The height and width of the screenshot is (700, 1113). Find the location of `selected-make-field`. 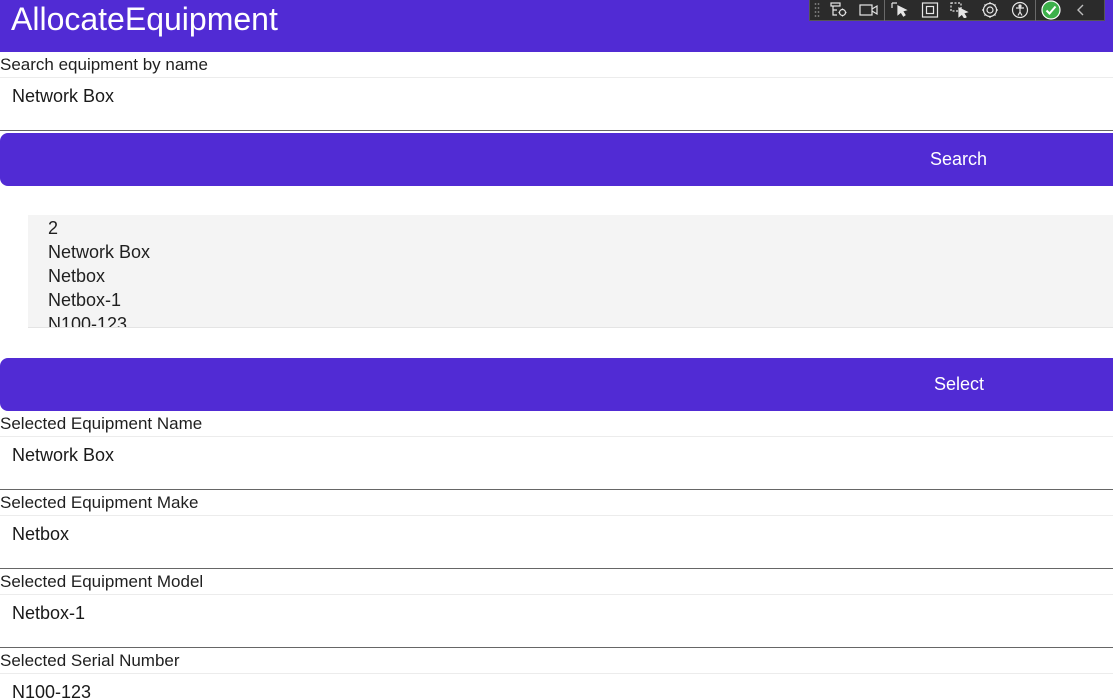

selected-make-field is located at coordinates (556, 542).